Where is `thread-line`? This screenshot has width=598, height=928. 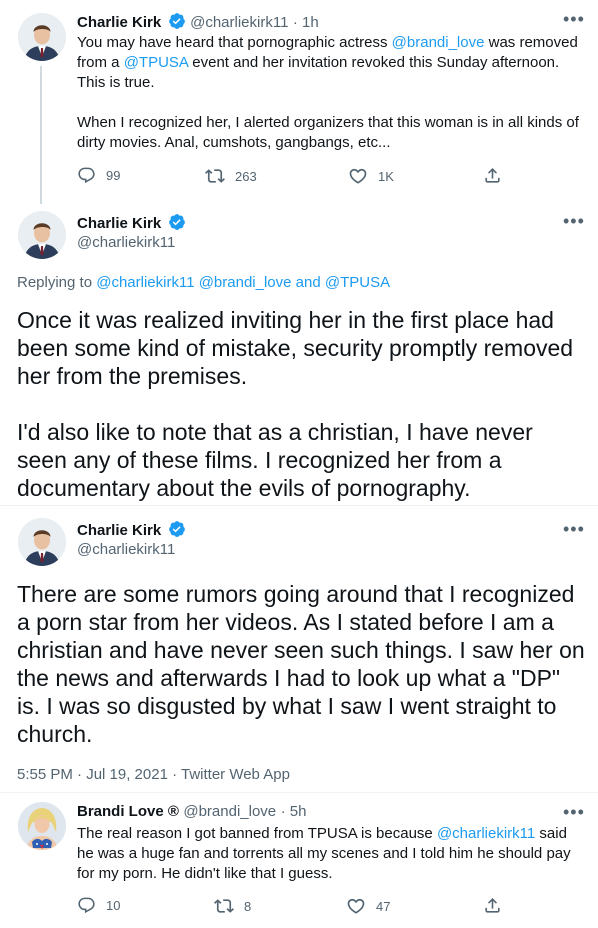 thread-line is located at coordinates (41, 135).